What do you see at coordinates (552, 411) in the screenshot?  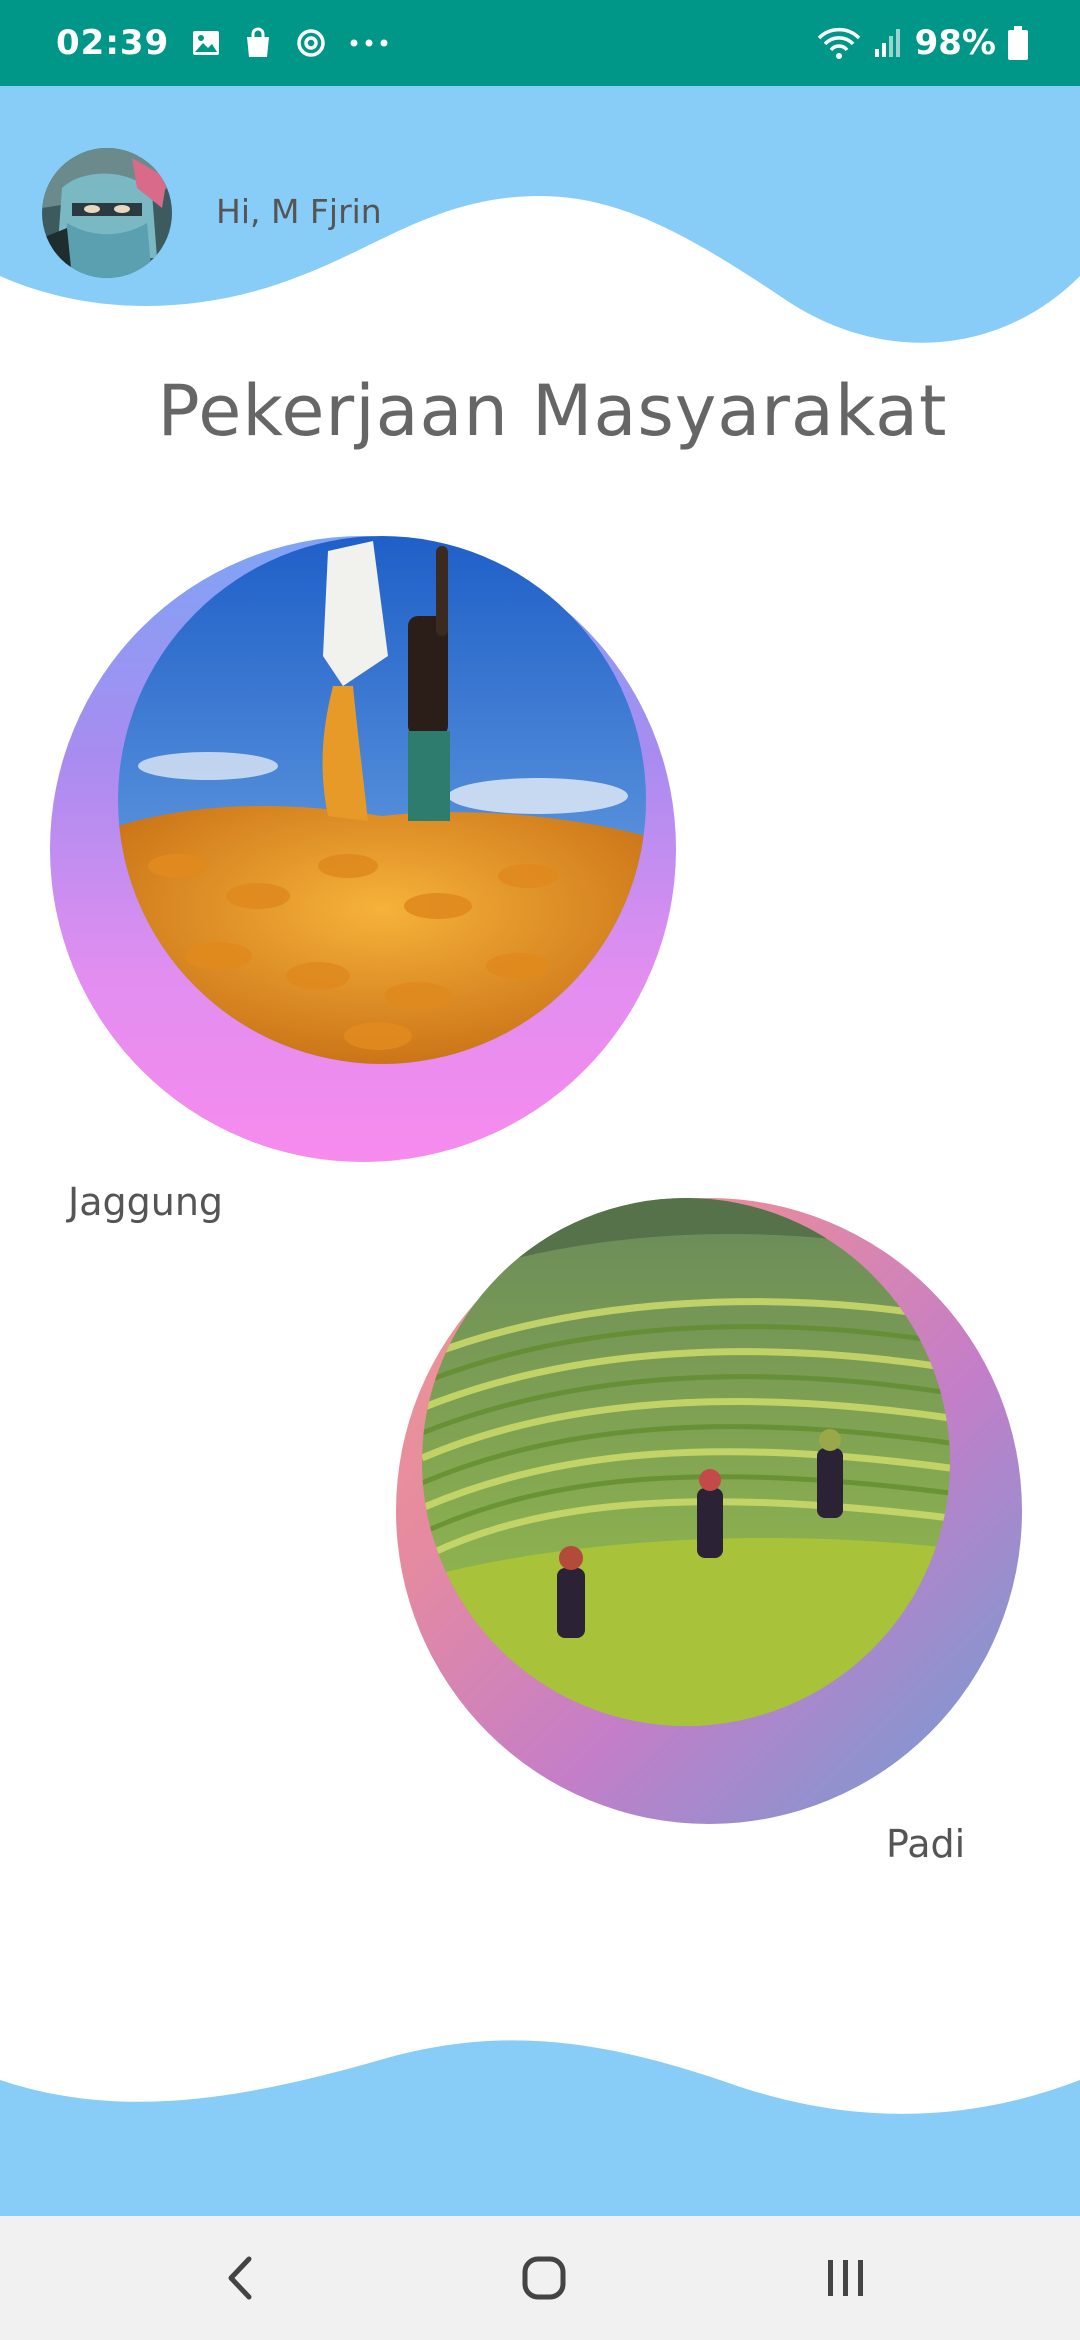 I see `page-title: Pekerjaan Masyarakat` at bounding box center [552, 411].